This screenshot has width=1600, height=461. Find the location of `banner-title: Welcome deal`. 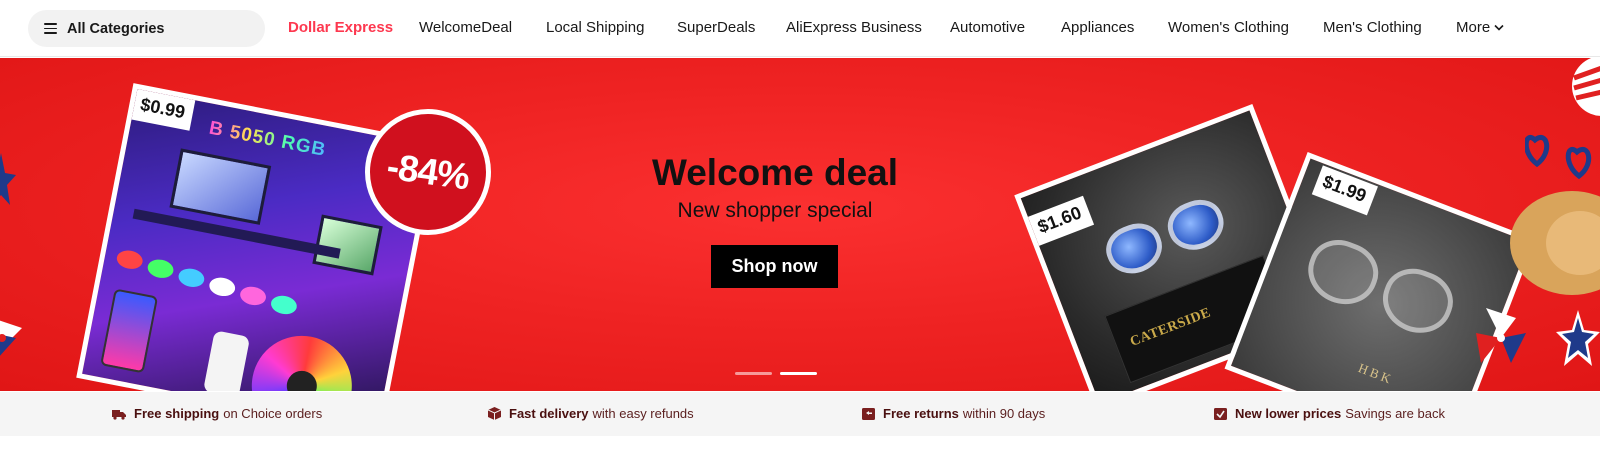

banner-title: Welcome deal is located at coordinates (775, 172).